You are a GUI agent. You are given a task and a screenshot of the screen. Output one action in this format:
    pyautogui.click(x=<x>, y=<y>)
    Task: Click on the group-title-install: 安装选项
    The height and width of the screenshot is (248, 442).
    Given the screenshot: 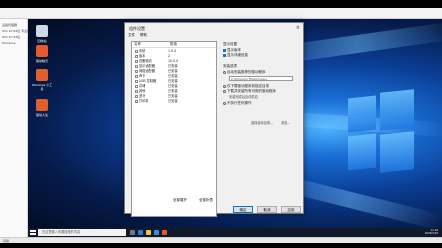 What is the action you would take?
    pyautogui.click(x=230, y=66)
    